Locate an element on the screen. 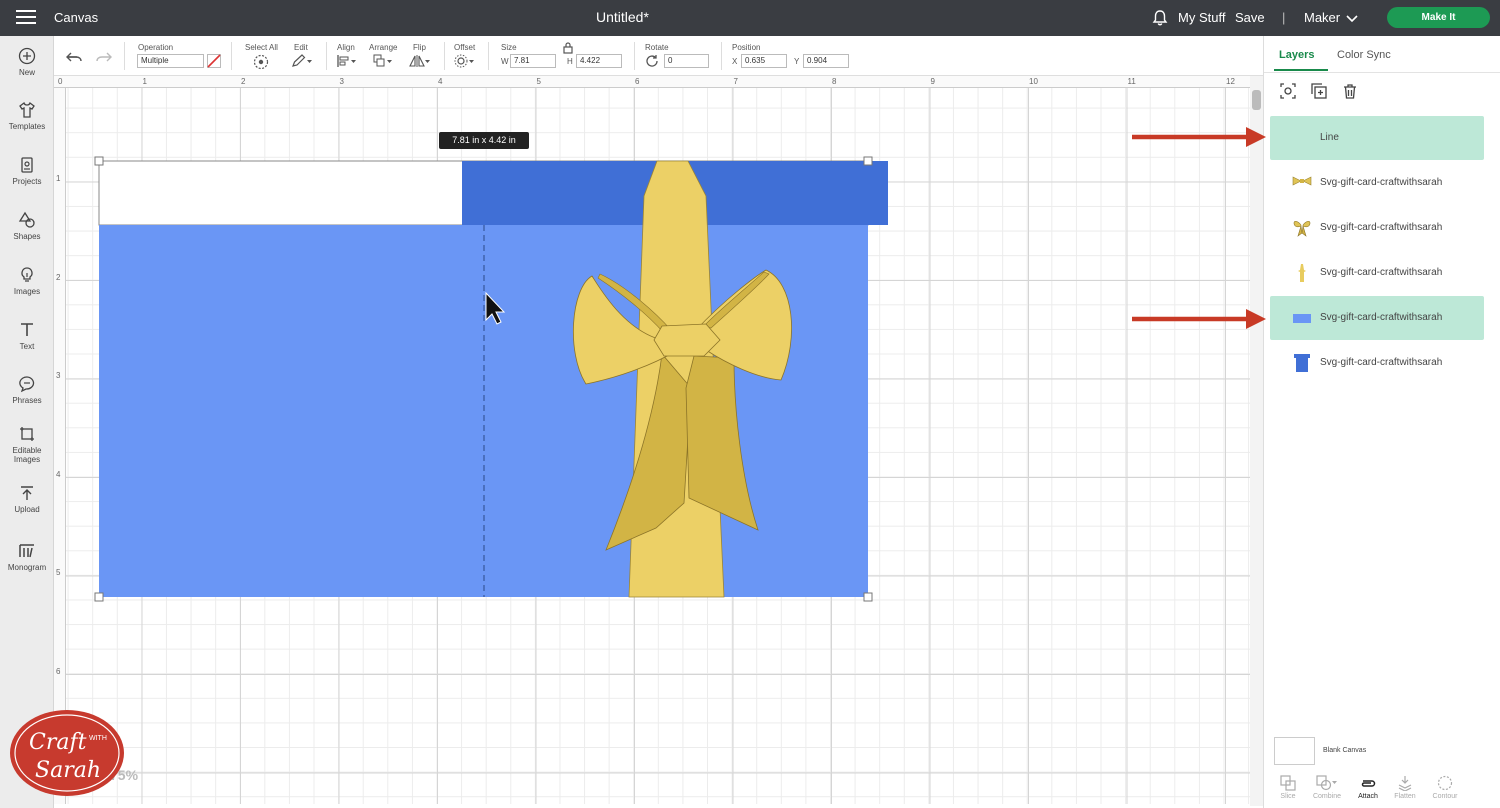 The height and width of the screenshot is (808, 1500). flatten-button: Flatten is located at coordinates (1405, 787).